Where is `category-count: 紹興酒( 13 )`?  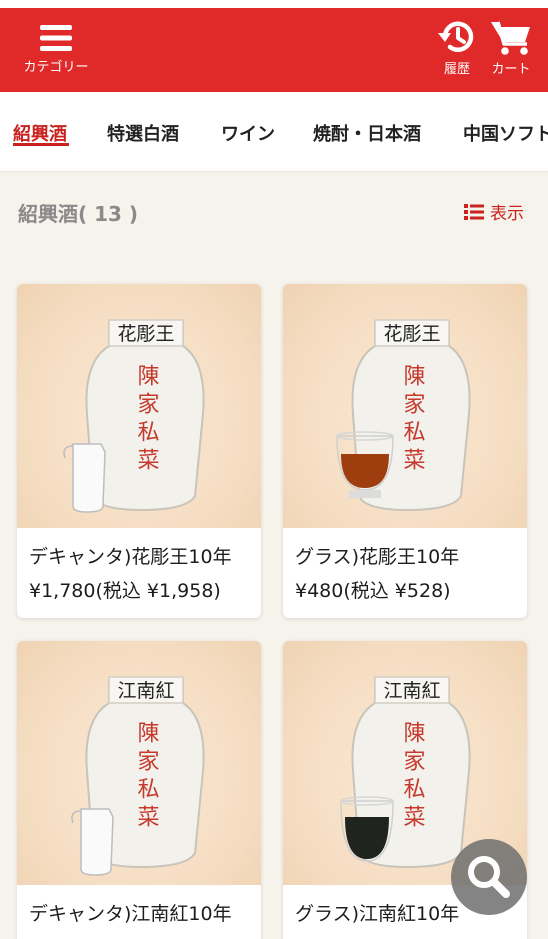 category-count: 紹興酒( 13 ) is located at coordinates (78, 214).